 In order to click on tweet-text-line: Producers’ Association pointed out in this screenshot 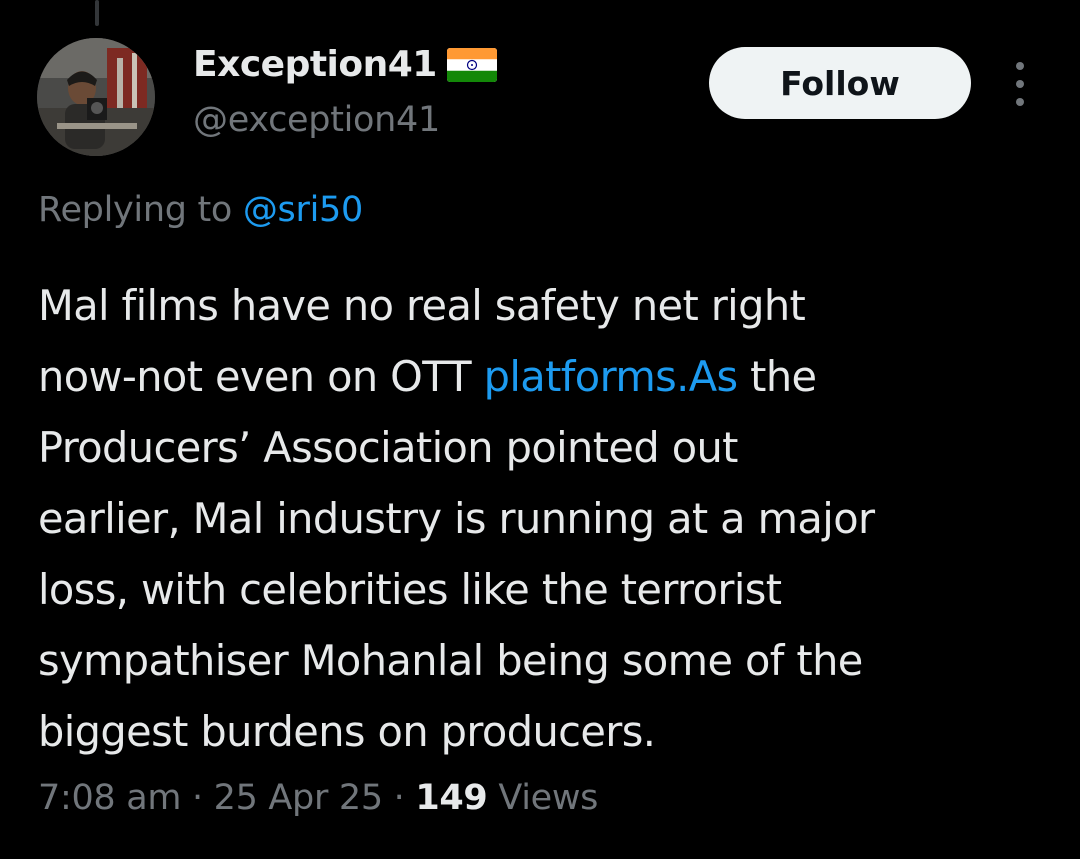, I will do `click(388, 447)`.